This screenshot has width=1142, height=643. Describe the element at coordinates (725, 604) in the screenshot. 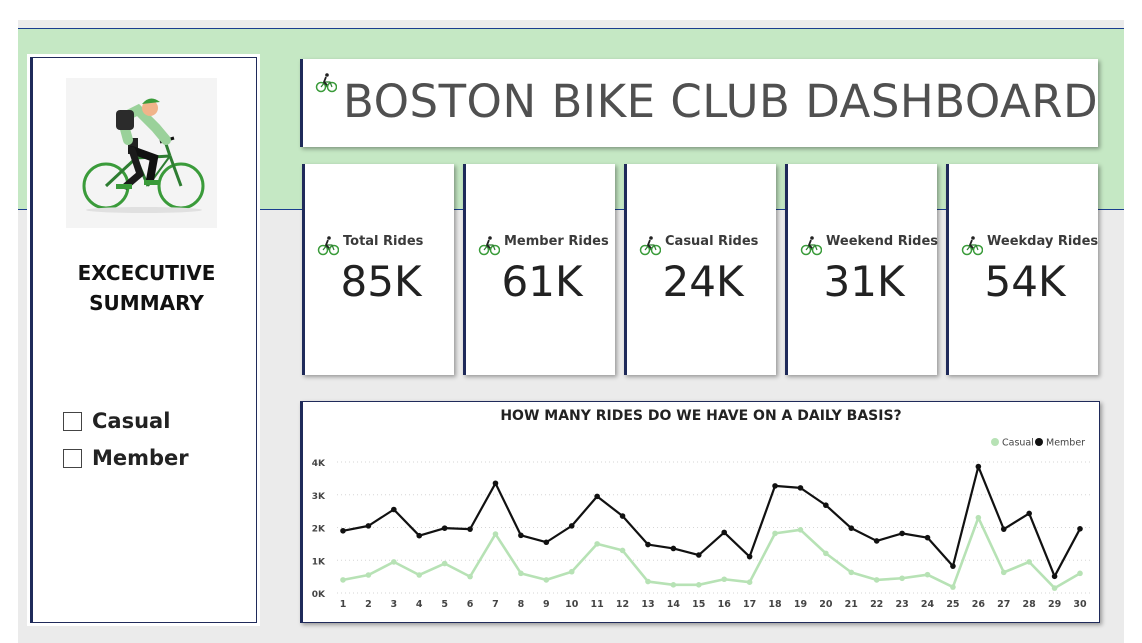

I see `x-tick-label: 16` at that location.